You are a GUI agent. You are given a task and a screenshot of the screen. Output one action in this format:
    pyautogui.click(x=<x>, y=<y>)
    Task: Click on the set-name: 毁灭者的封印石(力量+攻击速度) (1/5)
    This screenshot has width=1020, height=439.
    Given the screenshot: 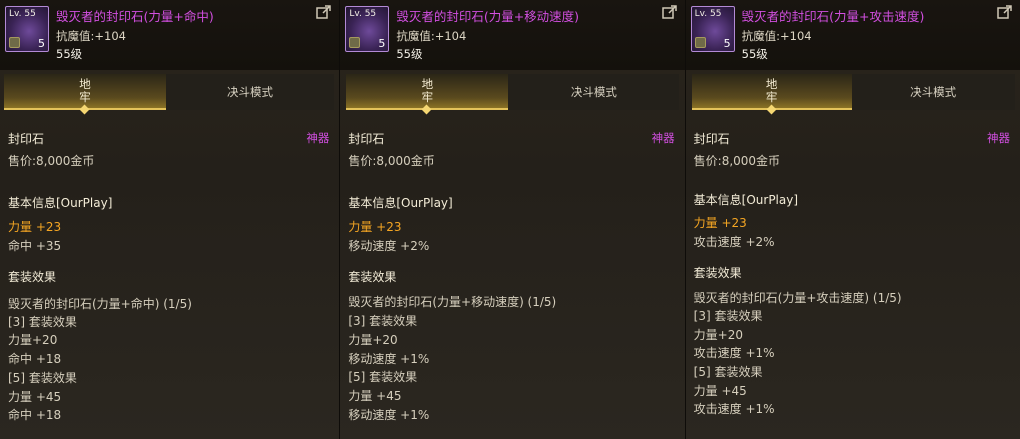 What is the action you would take?
    pyautogui.click(x=797, y=298)
    